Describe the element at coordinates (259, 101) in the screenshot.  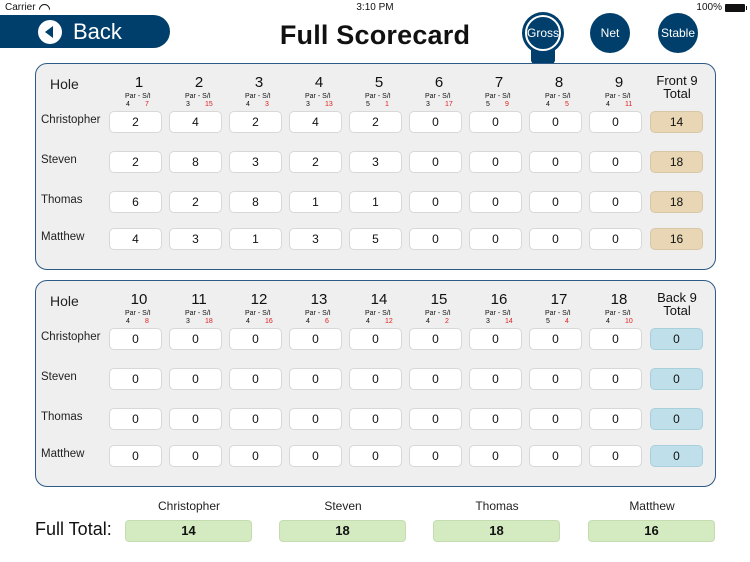
I see `par-si-info: Par - S/I 4 3` at that location.